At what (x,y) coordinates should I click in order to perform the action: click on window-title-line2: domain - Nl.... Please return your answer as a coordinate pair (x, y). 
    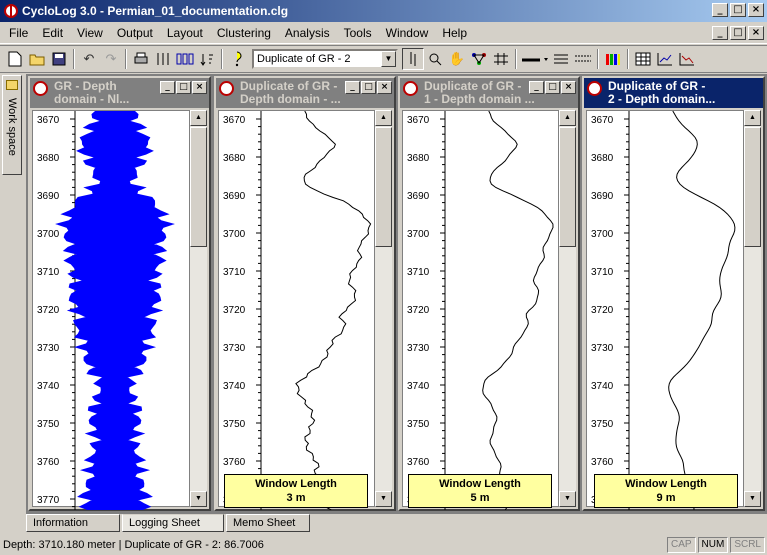
    Looking at the image, I should click on (92, 99).